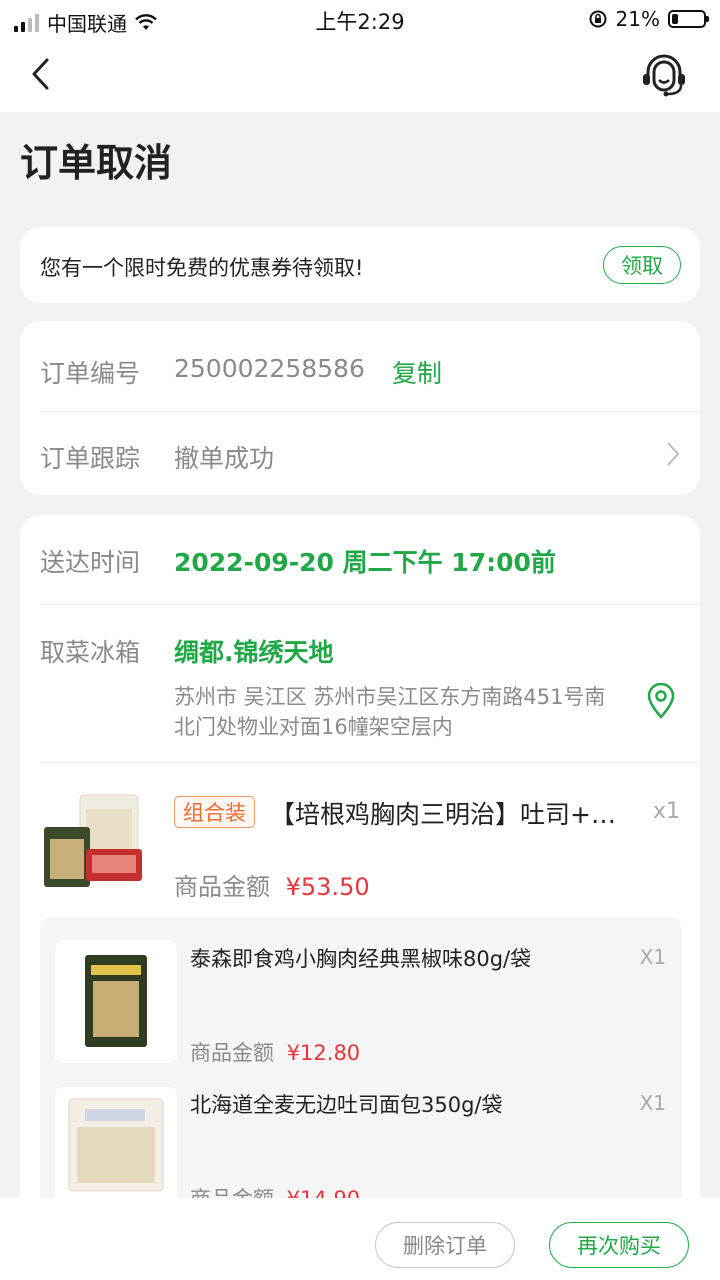  Describe the element at coordinates (96, 841) in the screenshot. I see `combo-product-image` at that location.